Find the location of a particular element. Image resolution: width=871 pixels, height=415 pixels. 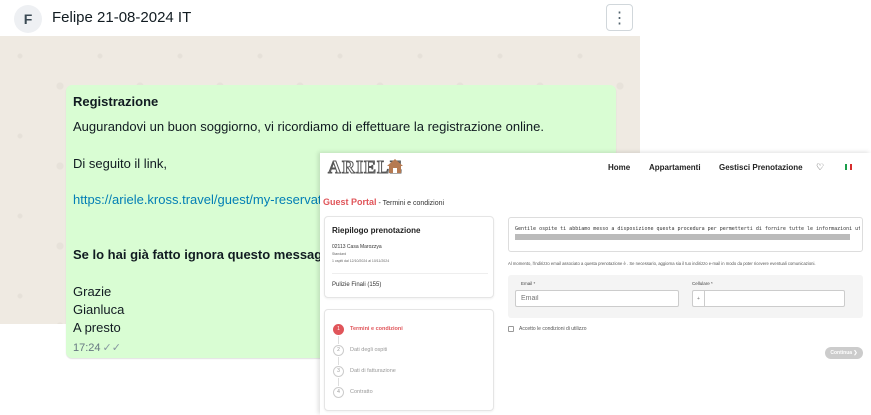

double-check-icon: ✓✓ is located at coordinates (111, 348).